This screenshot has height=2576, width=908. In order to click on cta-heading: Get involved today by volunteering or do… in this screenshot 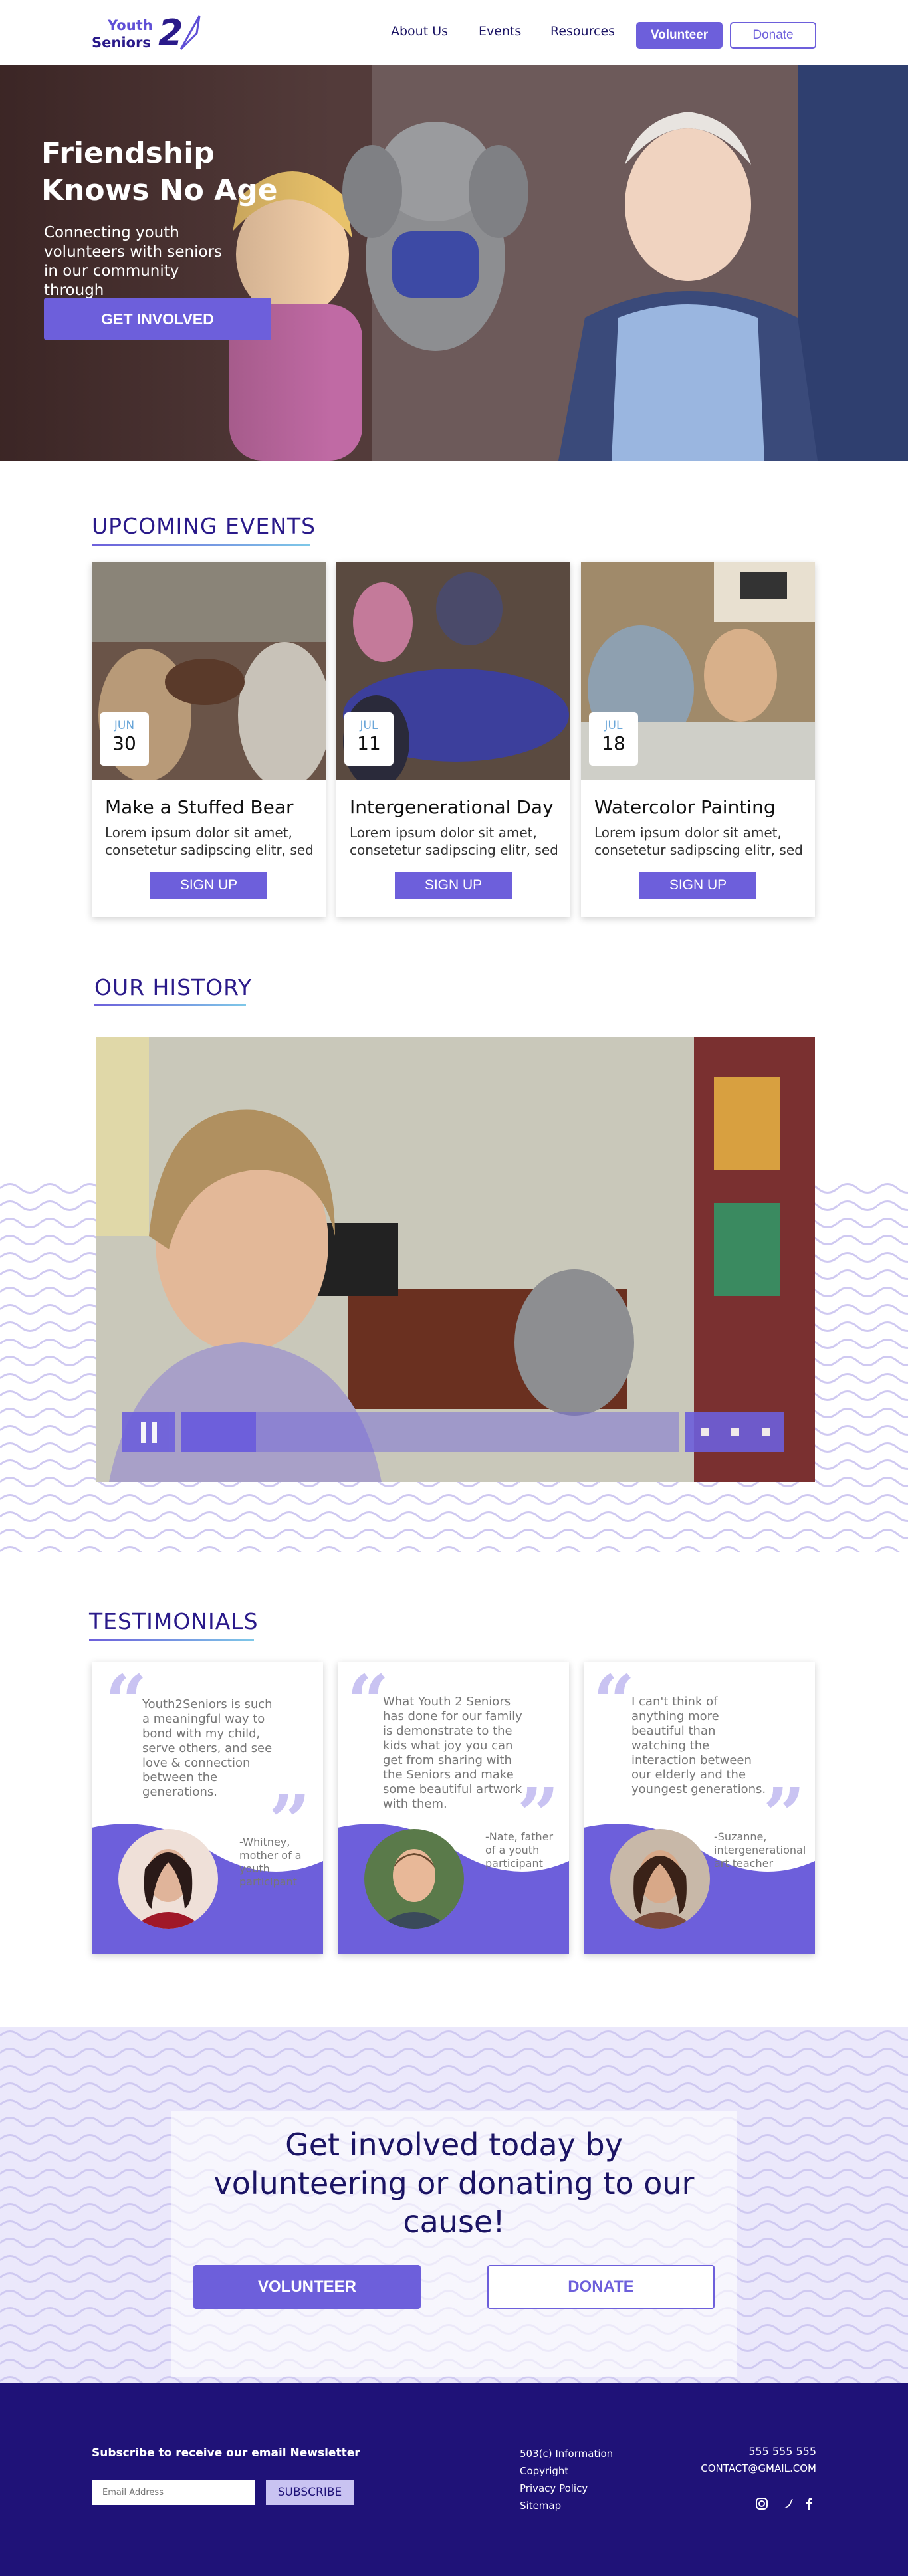, I will do `click(454, 2183)`.